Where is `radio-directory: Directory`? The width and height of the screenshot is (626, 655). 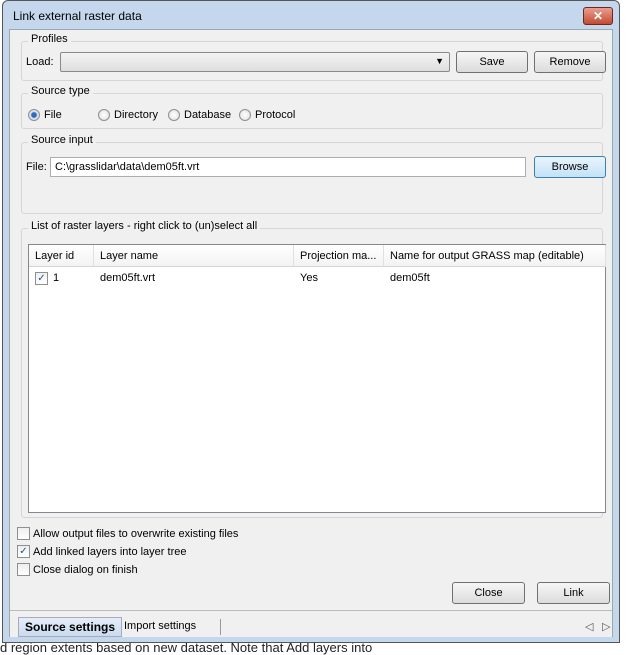
radio-directory: Directory is located at coordinates (128, 115).